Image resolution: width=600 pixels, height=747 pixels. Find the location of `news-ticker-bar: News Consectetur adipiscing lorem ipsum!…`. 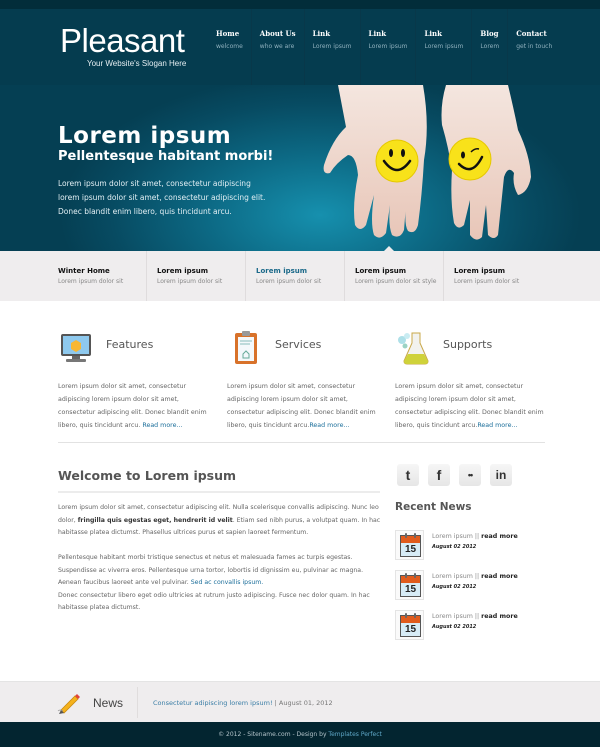

news-ticker-bar: News Consectetur adipiscing lorem ipsum!… is located at coordinates (300, 701).